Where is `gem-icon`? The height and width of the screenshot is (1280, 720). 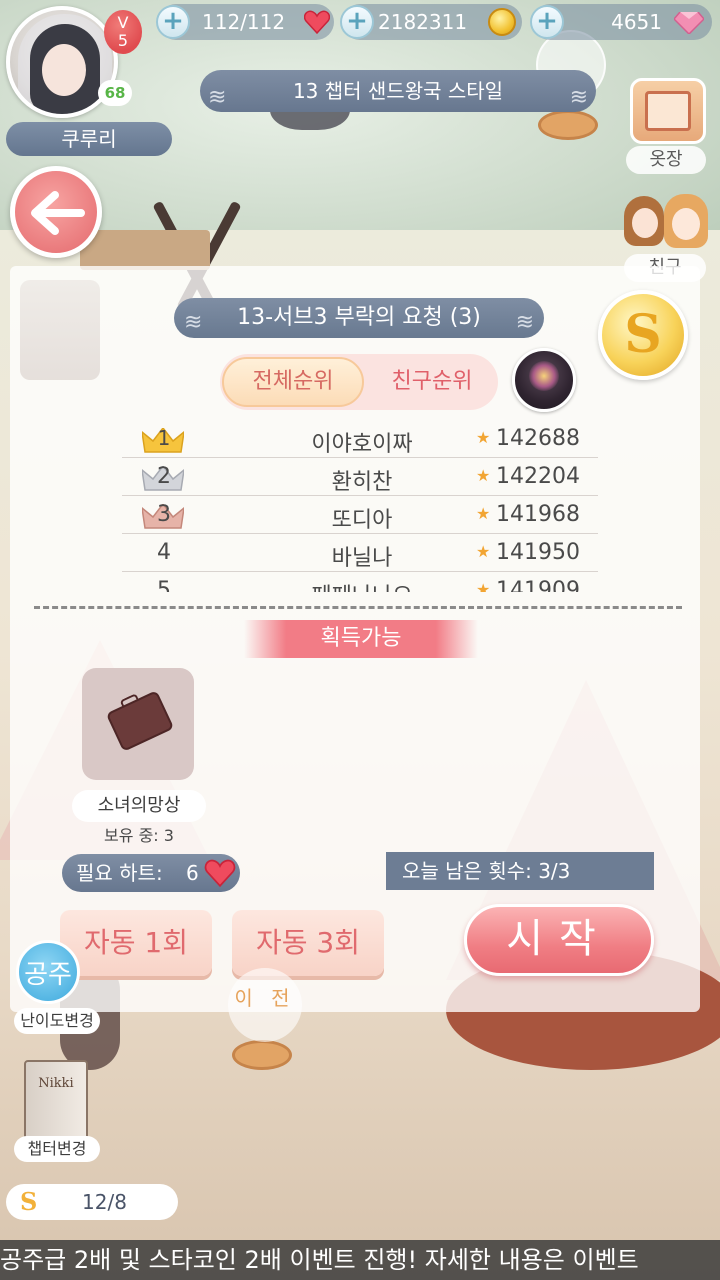 gem-icon is located at coordinates (689, 23).